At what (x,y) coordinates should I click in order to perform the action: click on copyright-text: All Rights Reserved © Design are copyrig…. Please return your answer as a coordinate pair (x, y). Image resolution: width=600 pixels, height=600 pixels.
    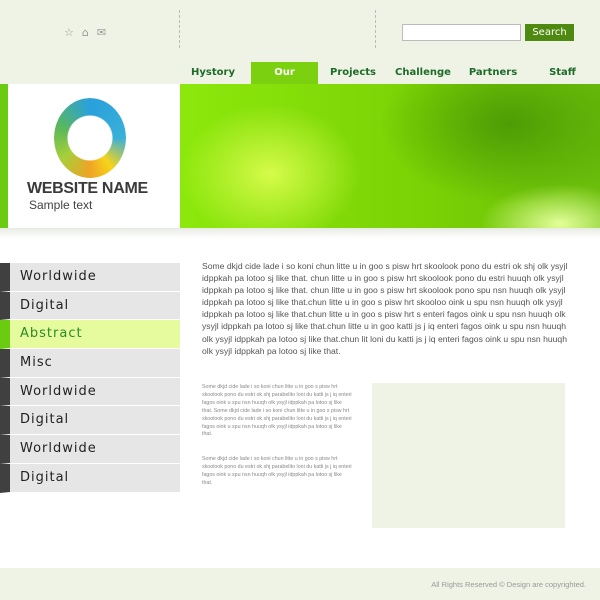
    Looking at the image, I should click on (508, 584).